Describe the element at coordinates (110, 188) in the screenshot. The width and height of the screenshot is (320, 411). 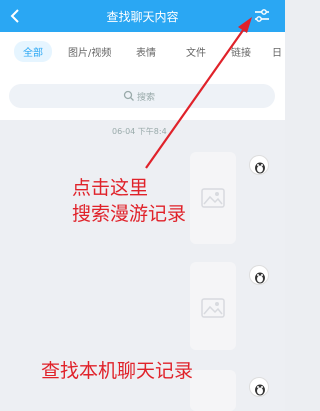
I see `annotation-line: 点击这里` at that location.